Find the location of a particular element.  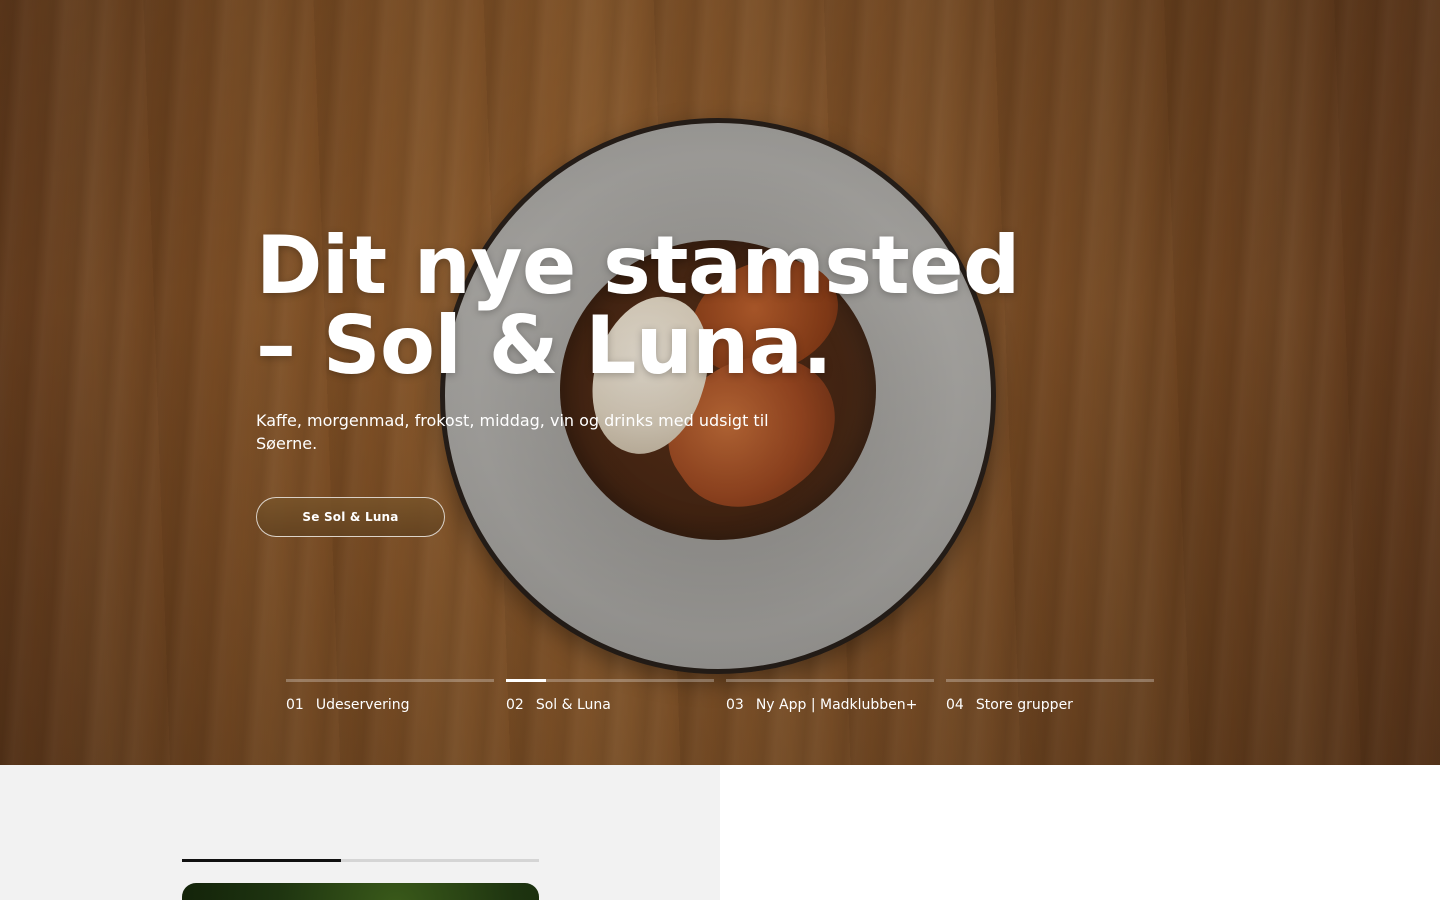

slide-label: 01 Udeservering is located at coordinates (390, 705).